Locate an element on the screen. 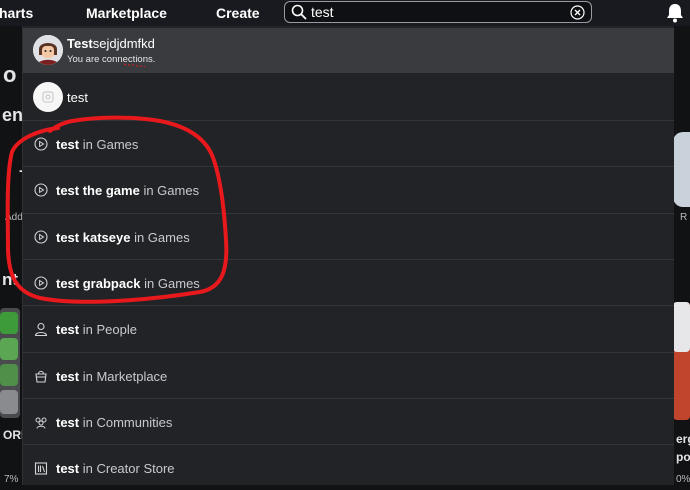 Image resolution: width=690 pixels, height=490 pixels. suggestion-scope: in Marketplace is located at coordinates (125, 376).